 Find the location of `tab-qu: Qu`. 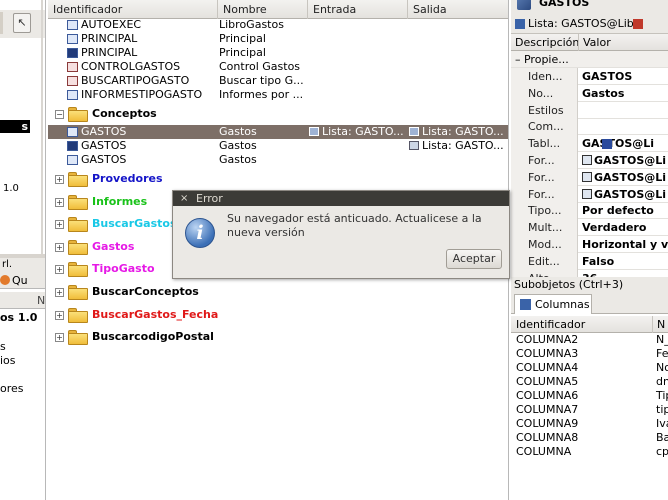

tab-qu: Qu is located at coordinates (20, 280).